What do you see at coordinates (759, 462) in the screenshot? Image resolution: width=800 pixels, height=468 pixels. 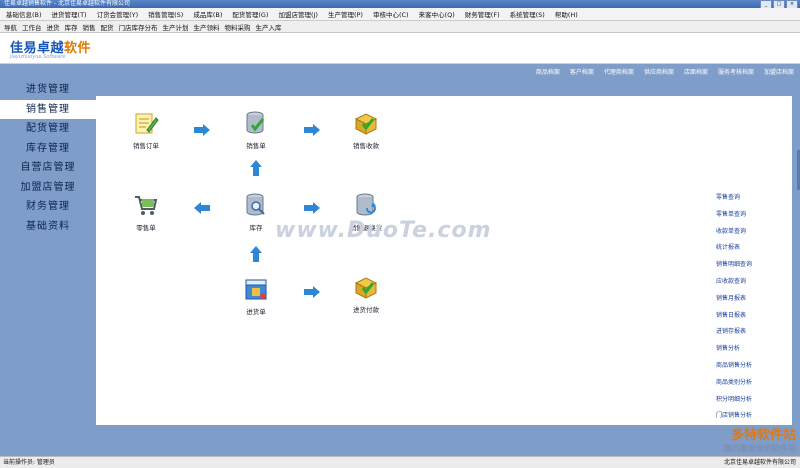 I see `status-company: 北京佳易卓越软件有限公司` at bounding box center [759, 462].